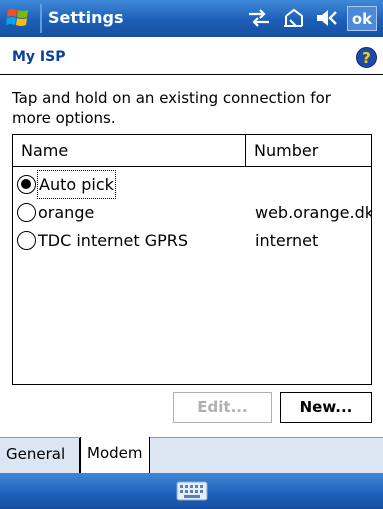 This screenshot has height=509, width=383. I want to click on list-item: TDC internet GPRS internet, so click(192, 240).